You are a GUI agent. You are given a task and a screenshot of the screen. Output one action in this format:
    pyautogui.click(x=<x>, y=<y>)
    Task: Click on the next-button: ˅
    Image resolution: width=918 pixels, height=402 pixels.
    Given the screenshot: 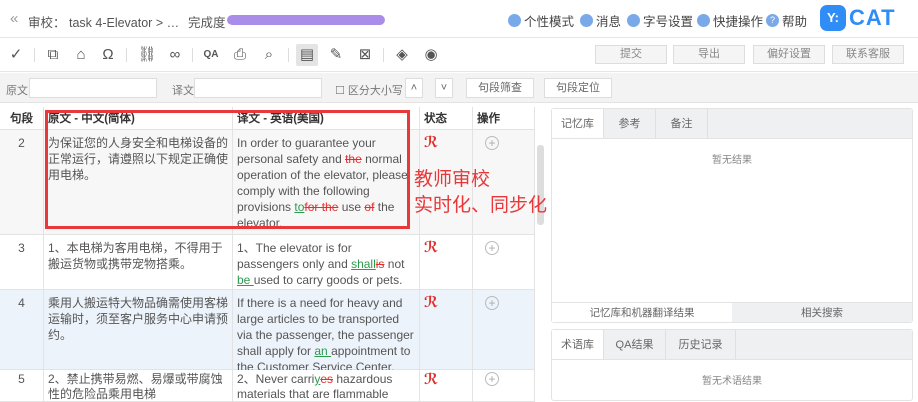 What is the action you would take?
    pyautogui.click(x=444, y=88)
    